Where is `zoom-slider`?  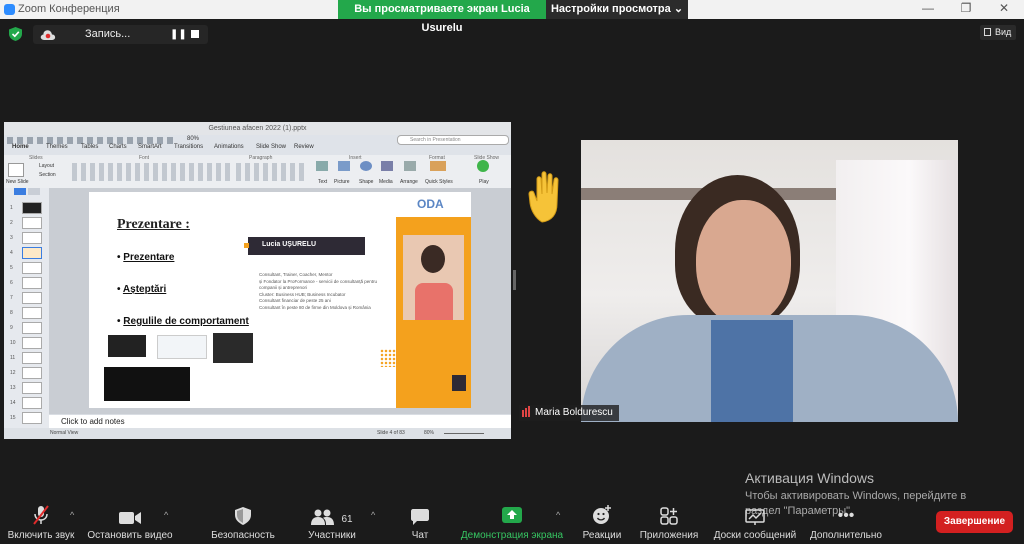
zoom-slider is located at coordinates (464, 433).